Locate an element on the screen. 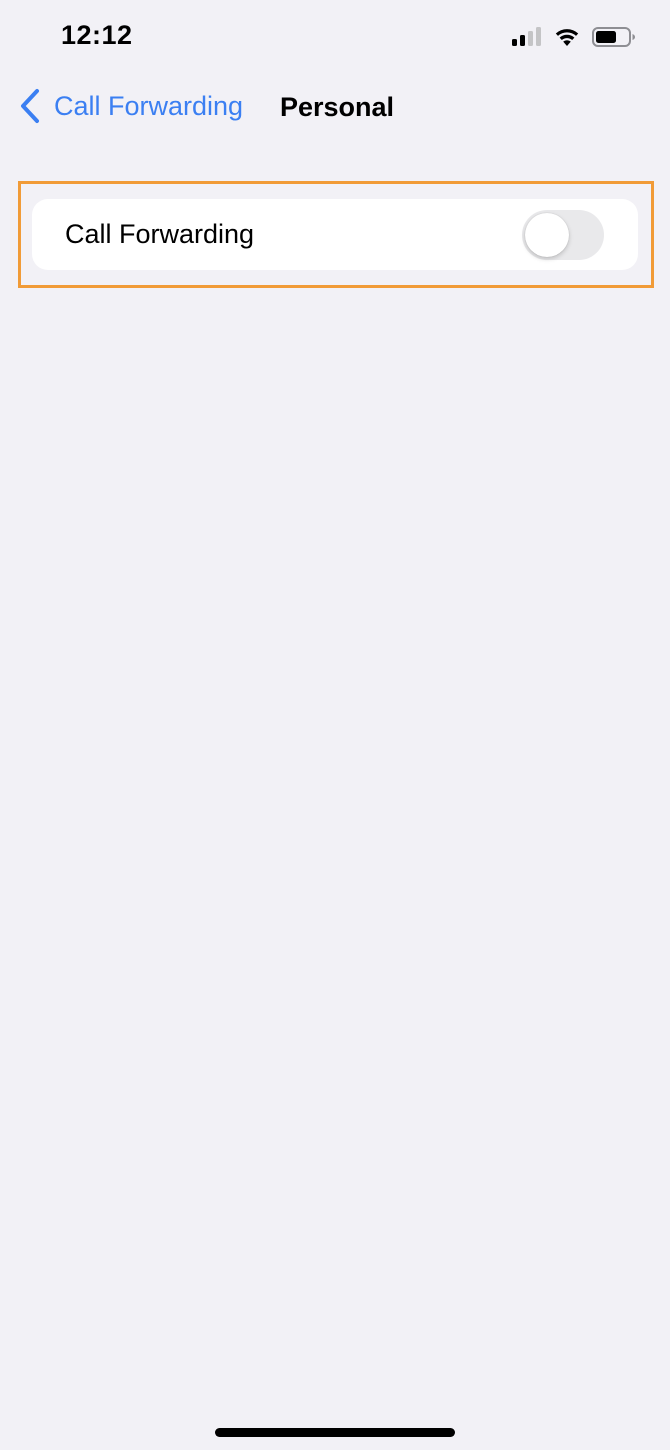 This screenshot has height=1450, width=670. toggle-knob is located at coordinates (547, 235).